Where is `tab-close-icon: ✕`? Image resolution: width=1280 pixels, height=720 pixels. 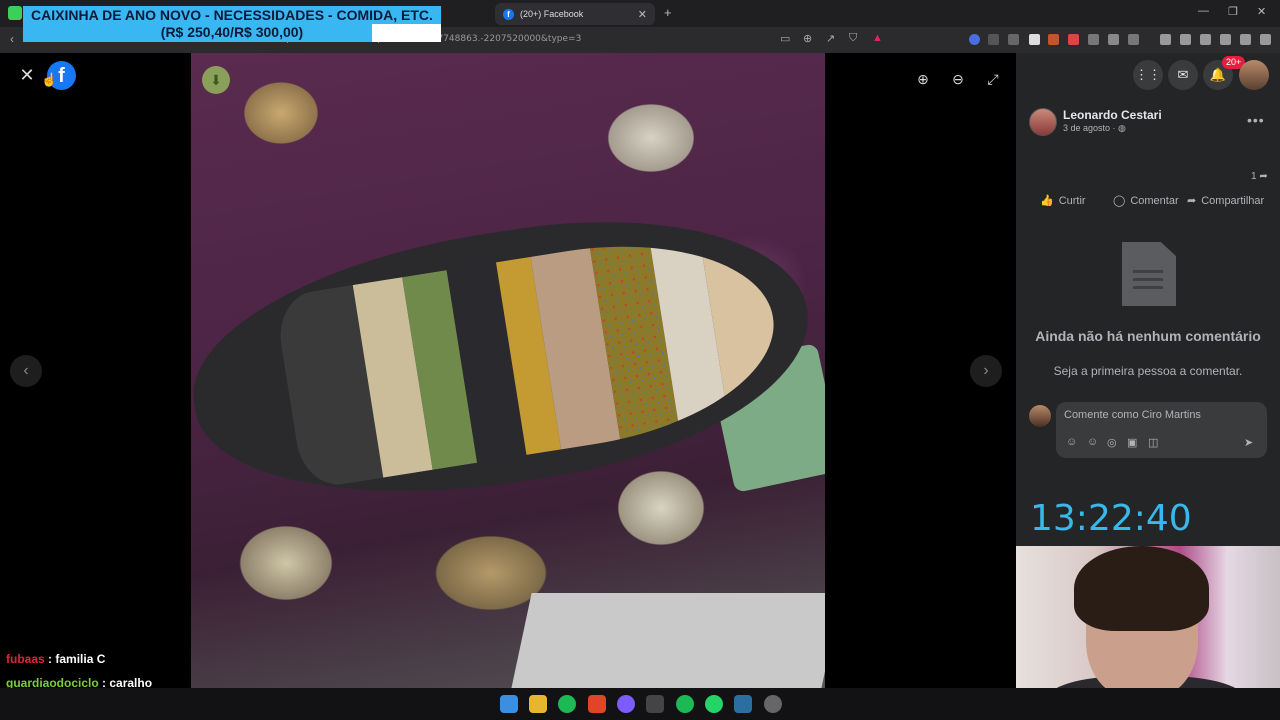 tab-close-icon: ✕ is located at coordinates (642, 14).